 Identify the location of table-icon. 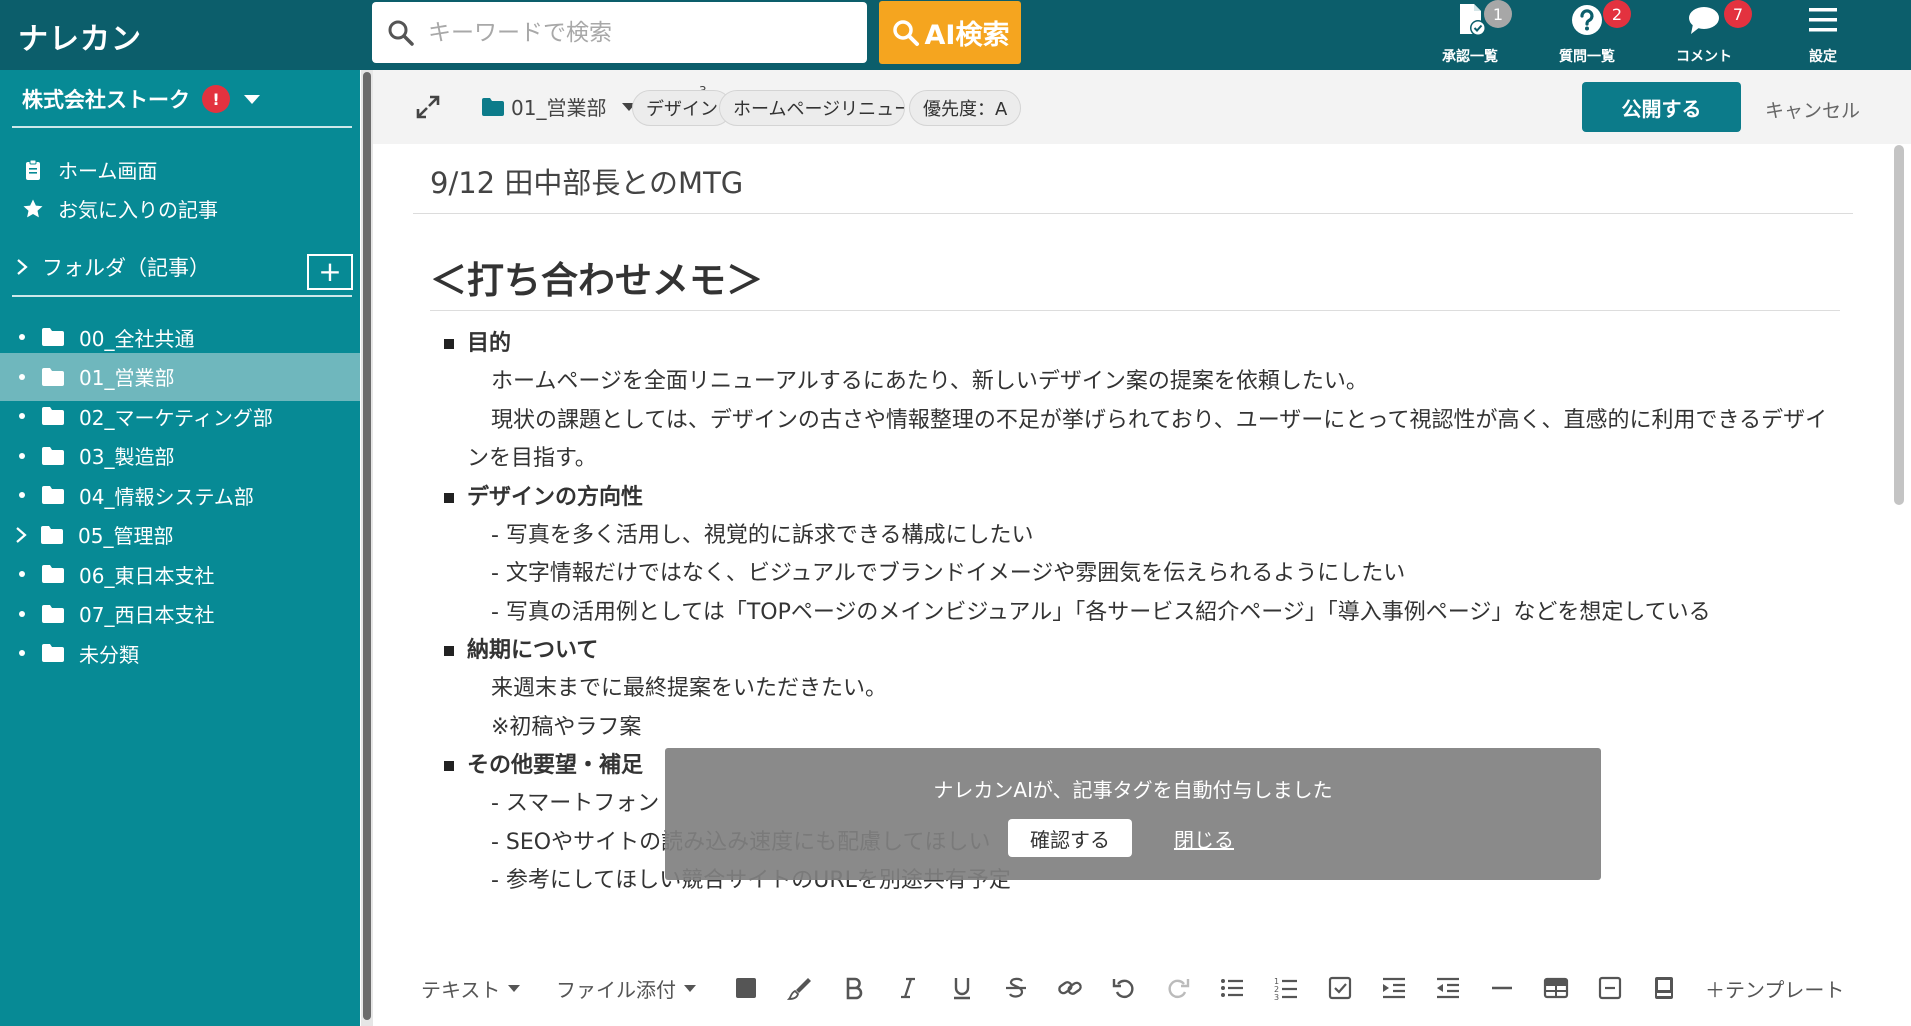
(1556, 988).